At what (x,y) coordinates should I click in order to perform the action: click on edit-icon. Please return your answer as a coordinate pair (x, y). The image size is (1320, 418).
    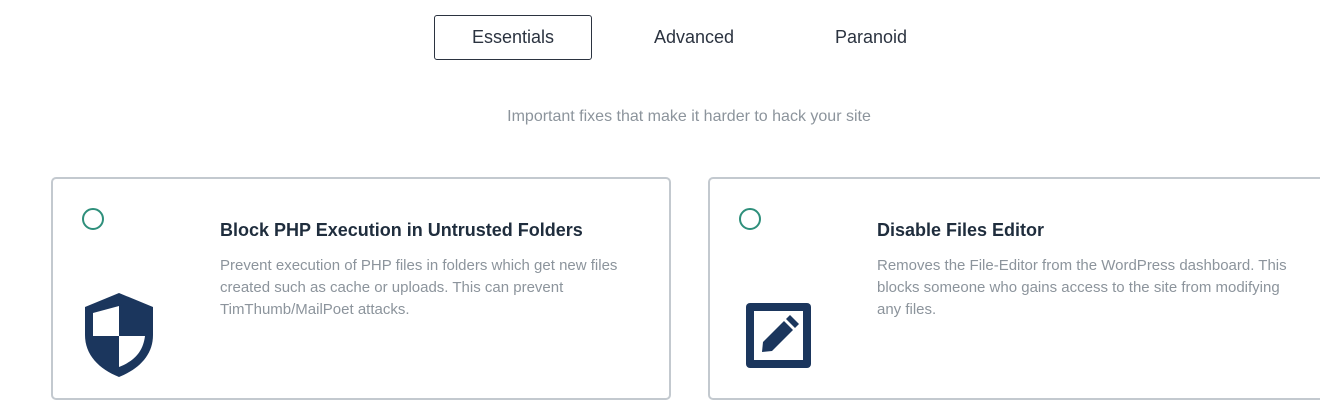
    Looking at the image, I should click on (776, 335).